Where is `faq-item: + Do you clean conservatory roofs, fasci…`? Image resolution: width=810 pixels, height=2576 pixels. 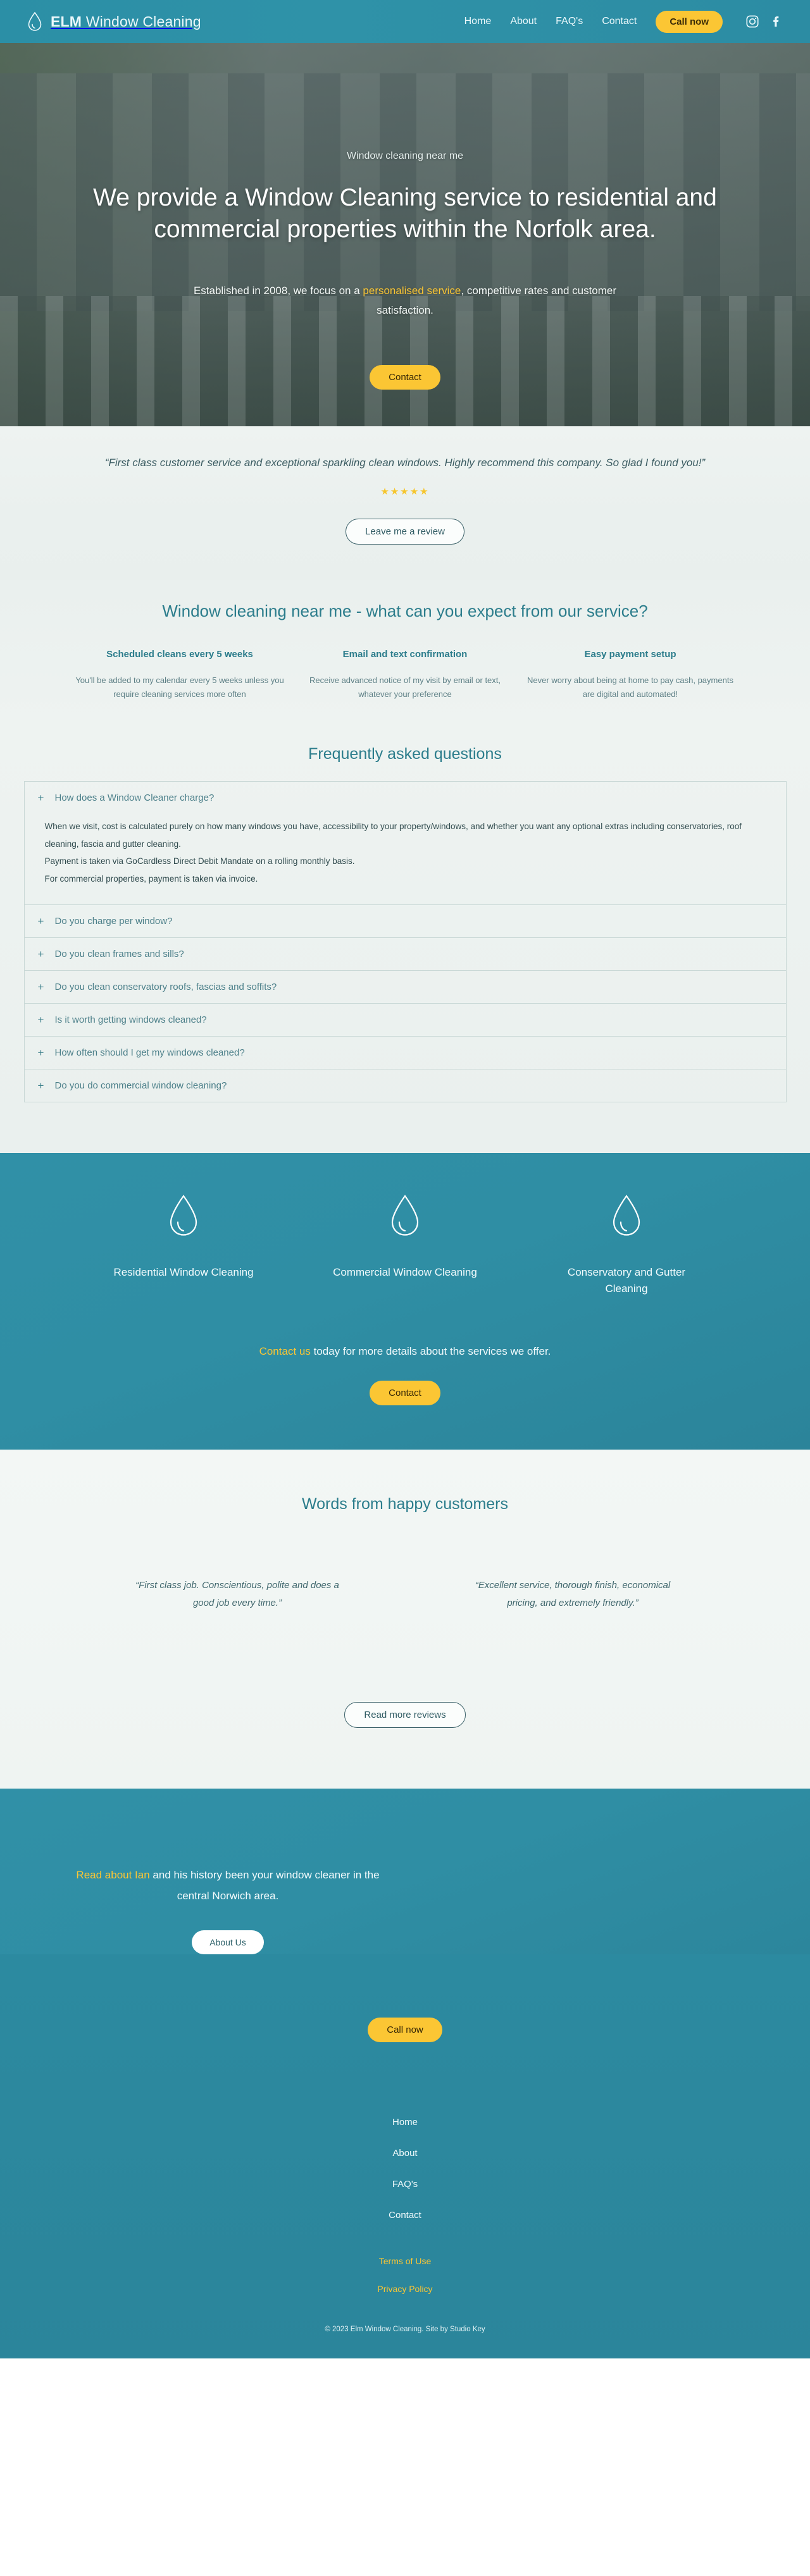 faq-item: + Do you clean conservatory roofs, fasci… is located at coordinates (405, 987).